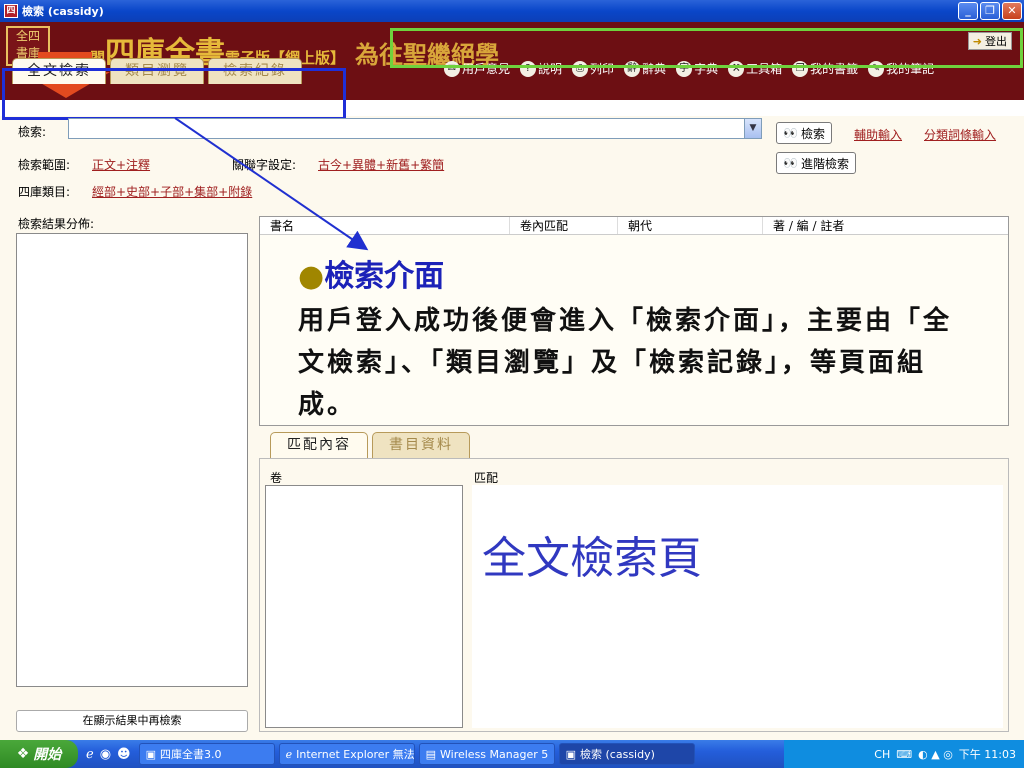  Describe the element at coordinates (1012, 11) in the screenshot. I see `close-button: ✕` at that location.